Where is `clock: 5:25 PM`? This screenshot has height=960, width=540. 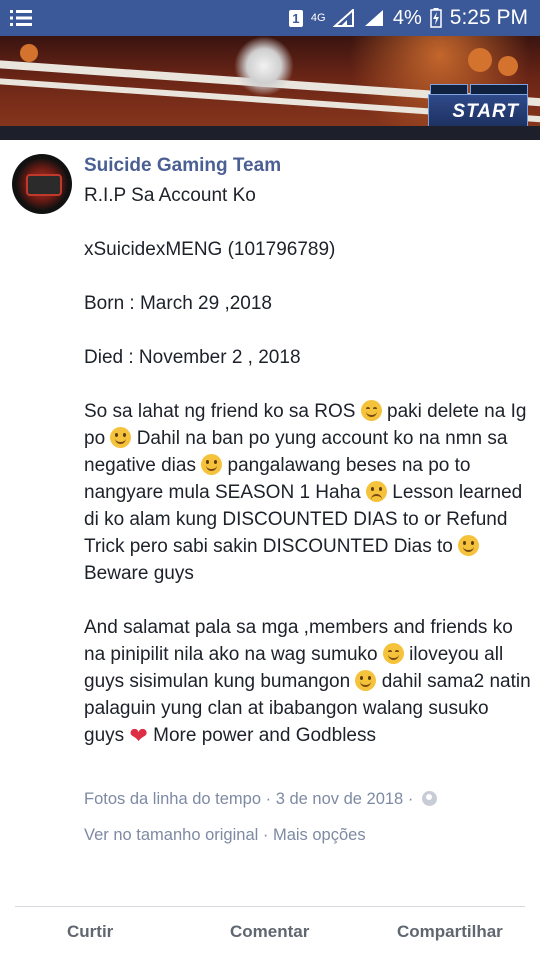
clock: 5:25 PM is located at coordinates (488, 17).